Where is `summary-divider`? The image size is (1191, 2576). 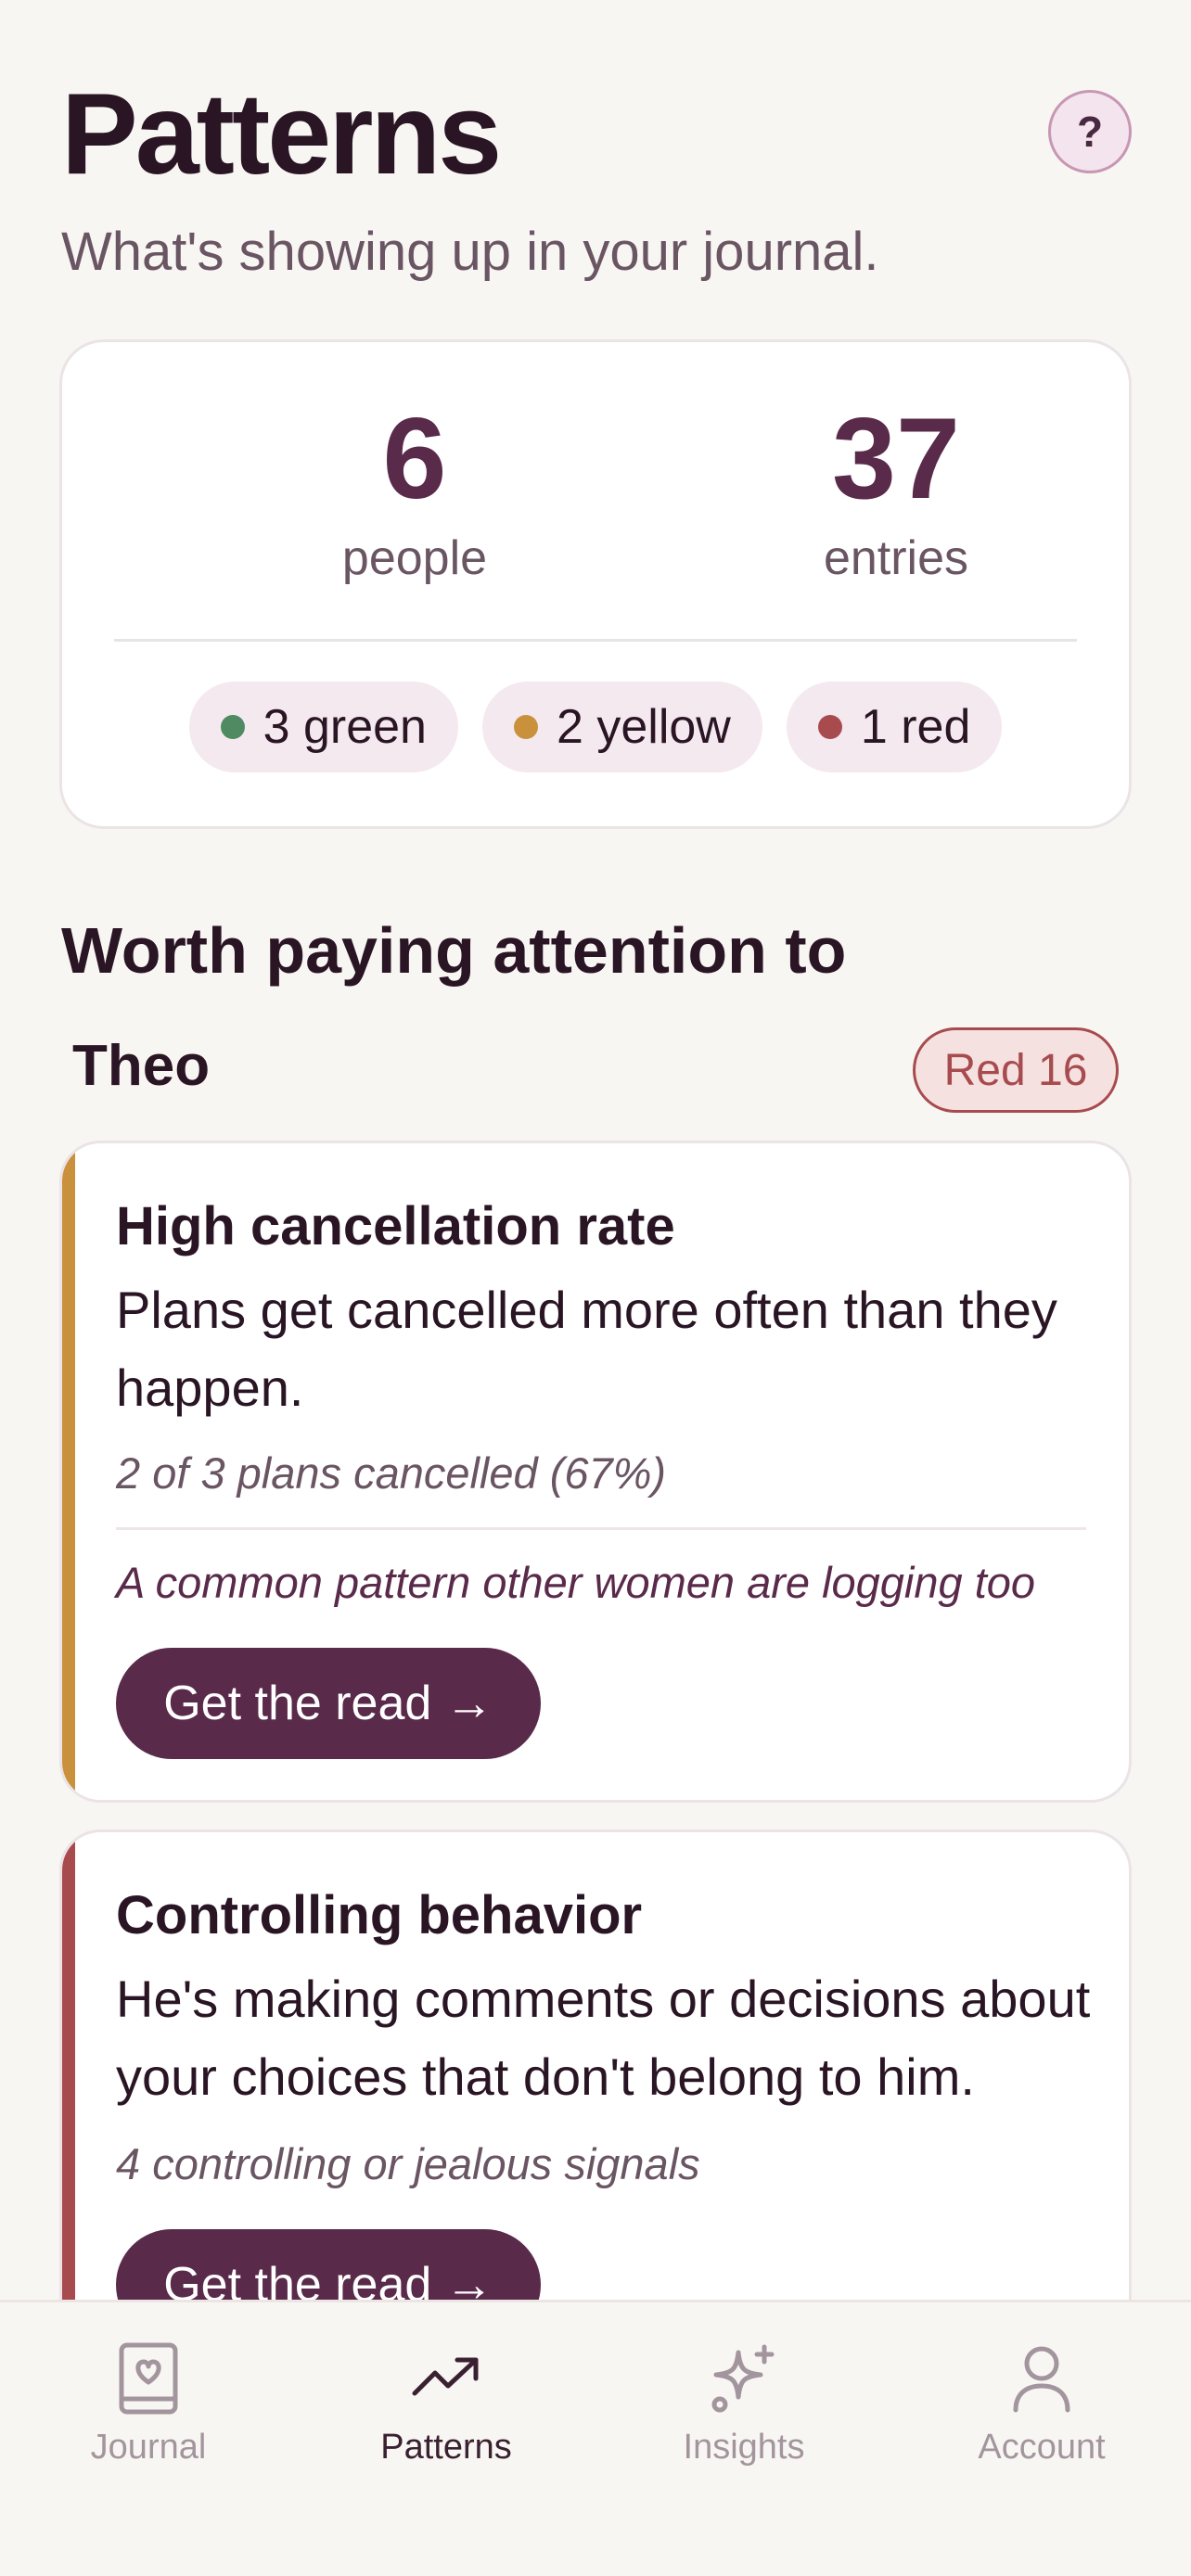 summary-divider is located at coordinates (595, 640).